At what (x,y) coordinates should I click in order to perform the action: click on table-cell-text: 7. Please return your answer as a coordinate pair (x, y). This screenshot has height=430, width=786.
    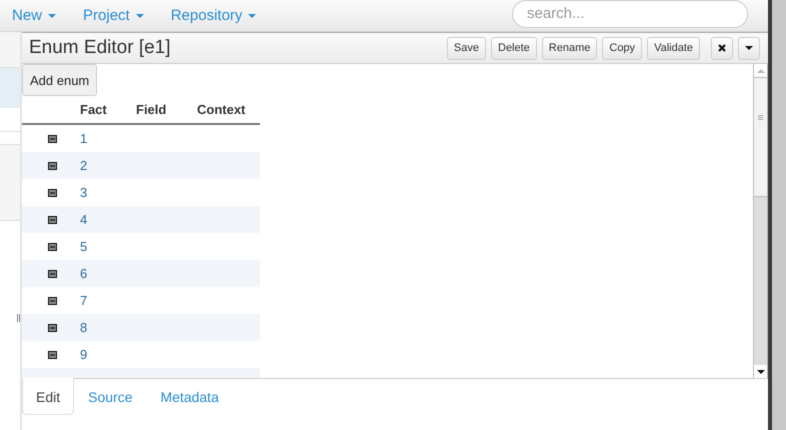
    Looking at the image, I should click on (84, 300).